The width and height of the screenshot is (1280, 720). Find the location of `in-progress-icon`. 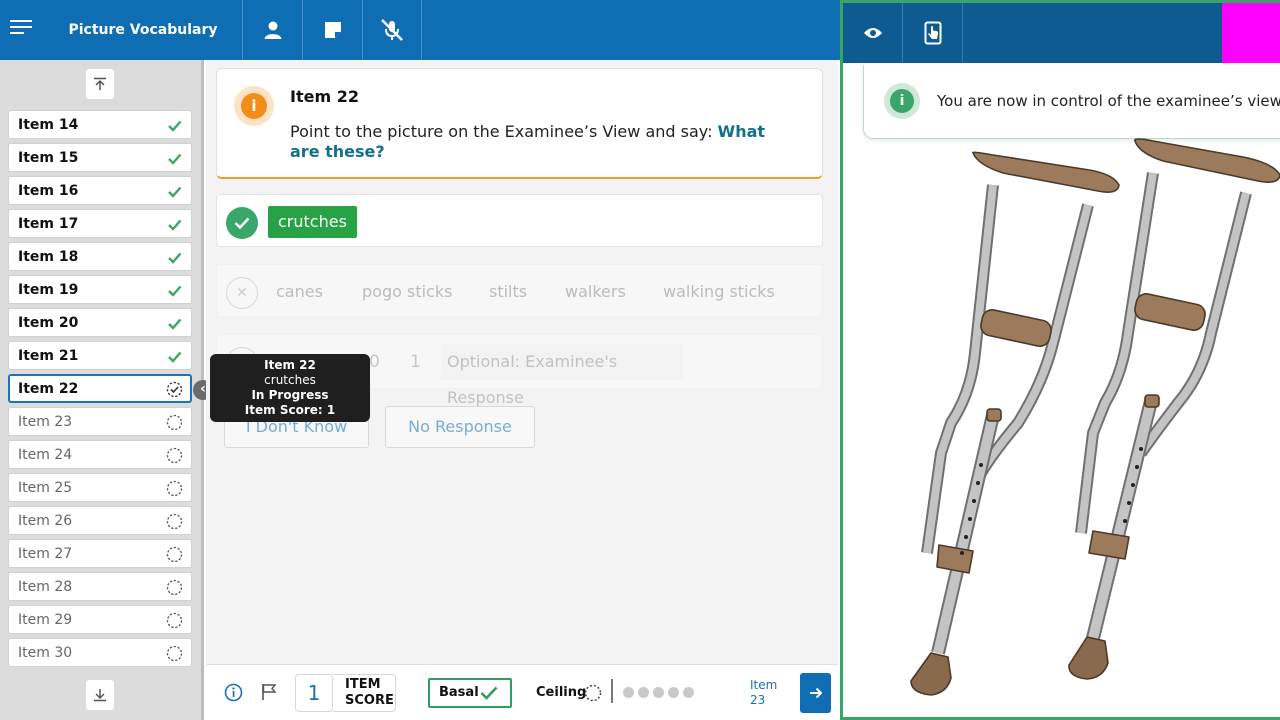

in-progress-icon is located at coordinates (174, 389).